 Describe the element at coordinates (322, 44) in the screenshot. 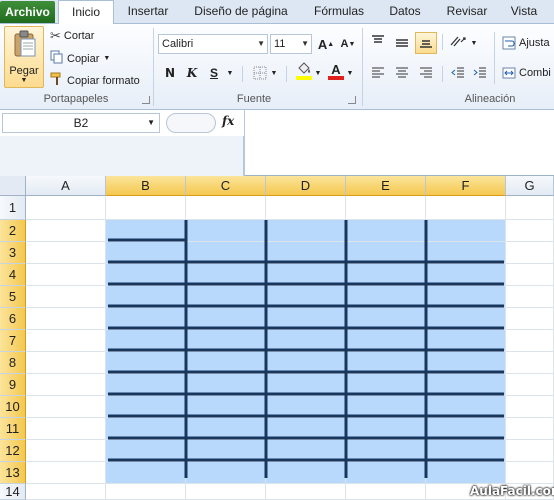

I see `grow-font-icon: A` at that location.